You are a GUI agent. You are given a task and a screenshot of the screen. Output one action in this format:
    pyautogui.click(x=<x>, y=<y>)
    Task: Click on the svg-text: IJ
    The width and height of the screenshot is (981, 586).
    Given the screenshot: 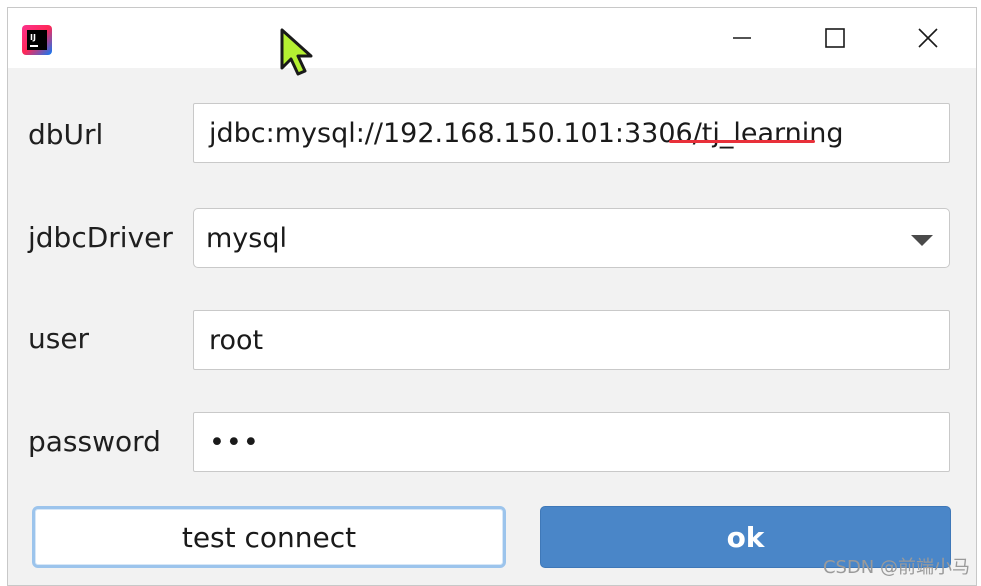 What is the action you would take?
    pyautogui.click(x=33, y=37)
    